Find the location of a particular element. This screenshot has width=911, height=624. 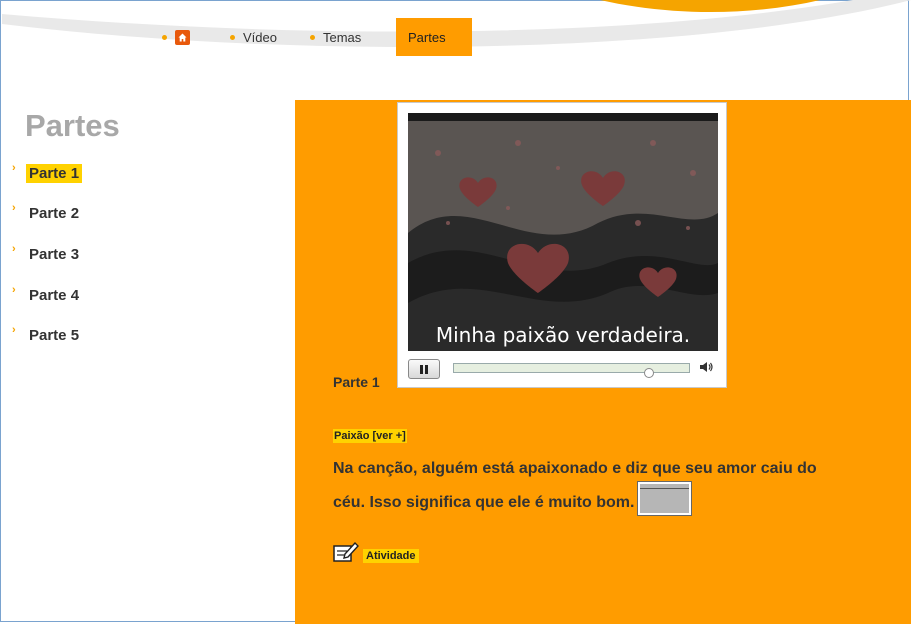

nav-partes: Partes is located at coordinates (434, 37).